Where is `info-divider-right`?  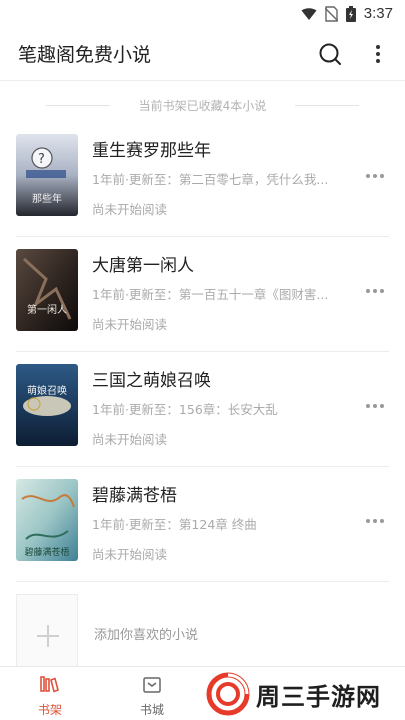 info-divider-right is located at coordinates (327, 105).